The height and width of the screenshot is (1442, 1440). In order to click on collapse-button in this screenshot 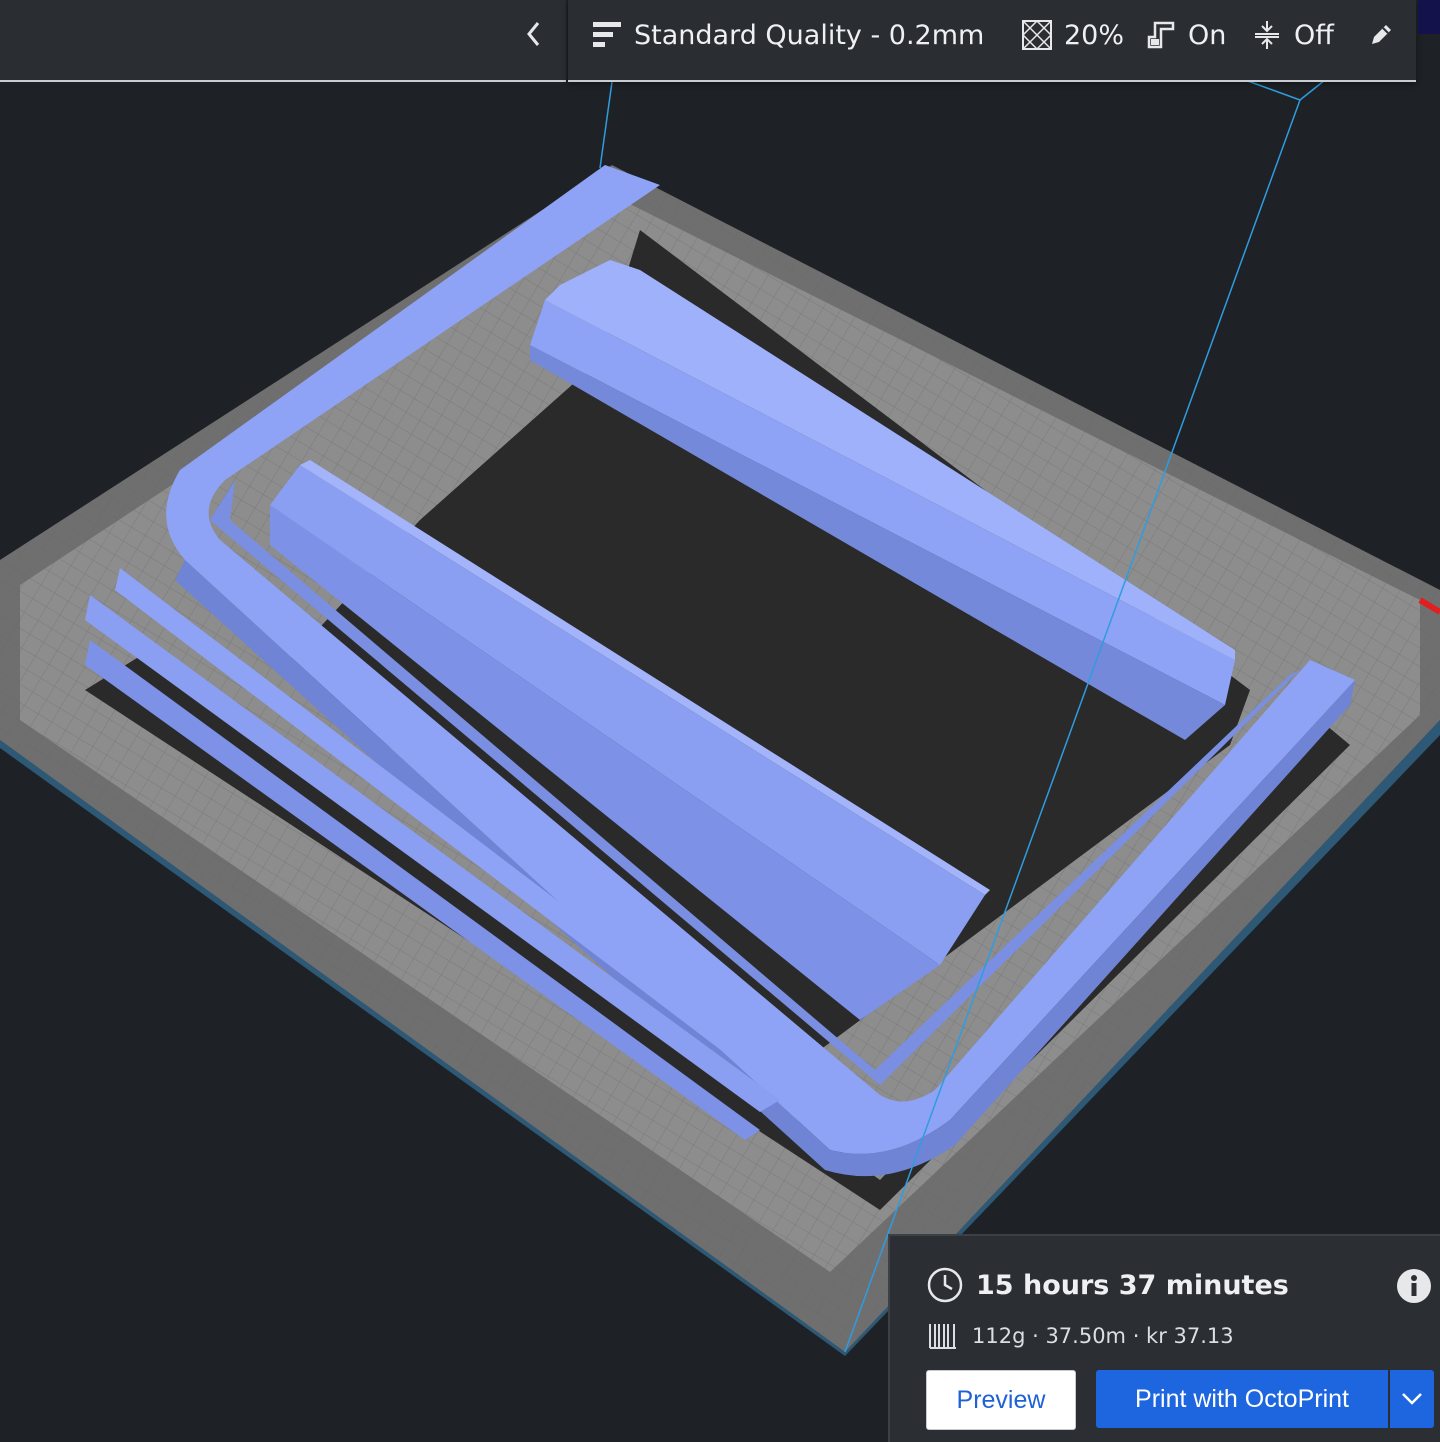, I will do `click(534, 34)`.